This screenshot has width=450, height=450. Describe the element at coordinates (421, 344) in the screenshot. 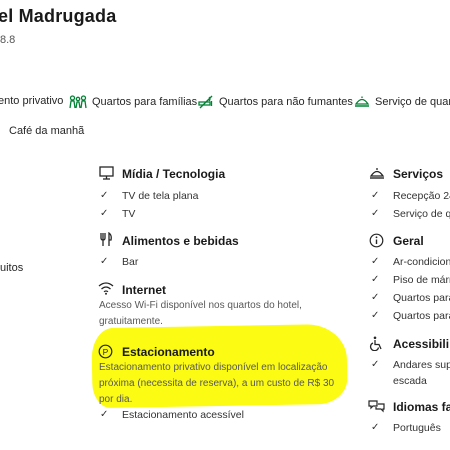

I see `section-title-accessibility: Acessibili` at that location.